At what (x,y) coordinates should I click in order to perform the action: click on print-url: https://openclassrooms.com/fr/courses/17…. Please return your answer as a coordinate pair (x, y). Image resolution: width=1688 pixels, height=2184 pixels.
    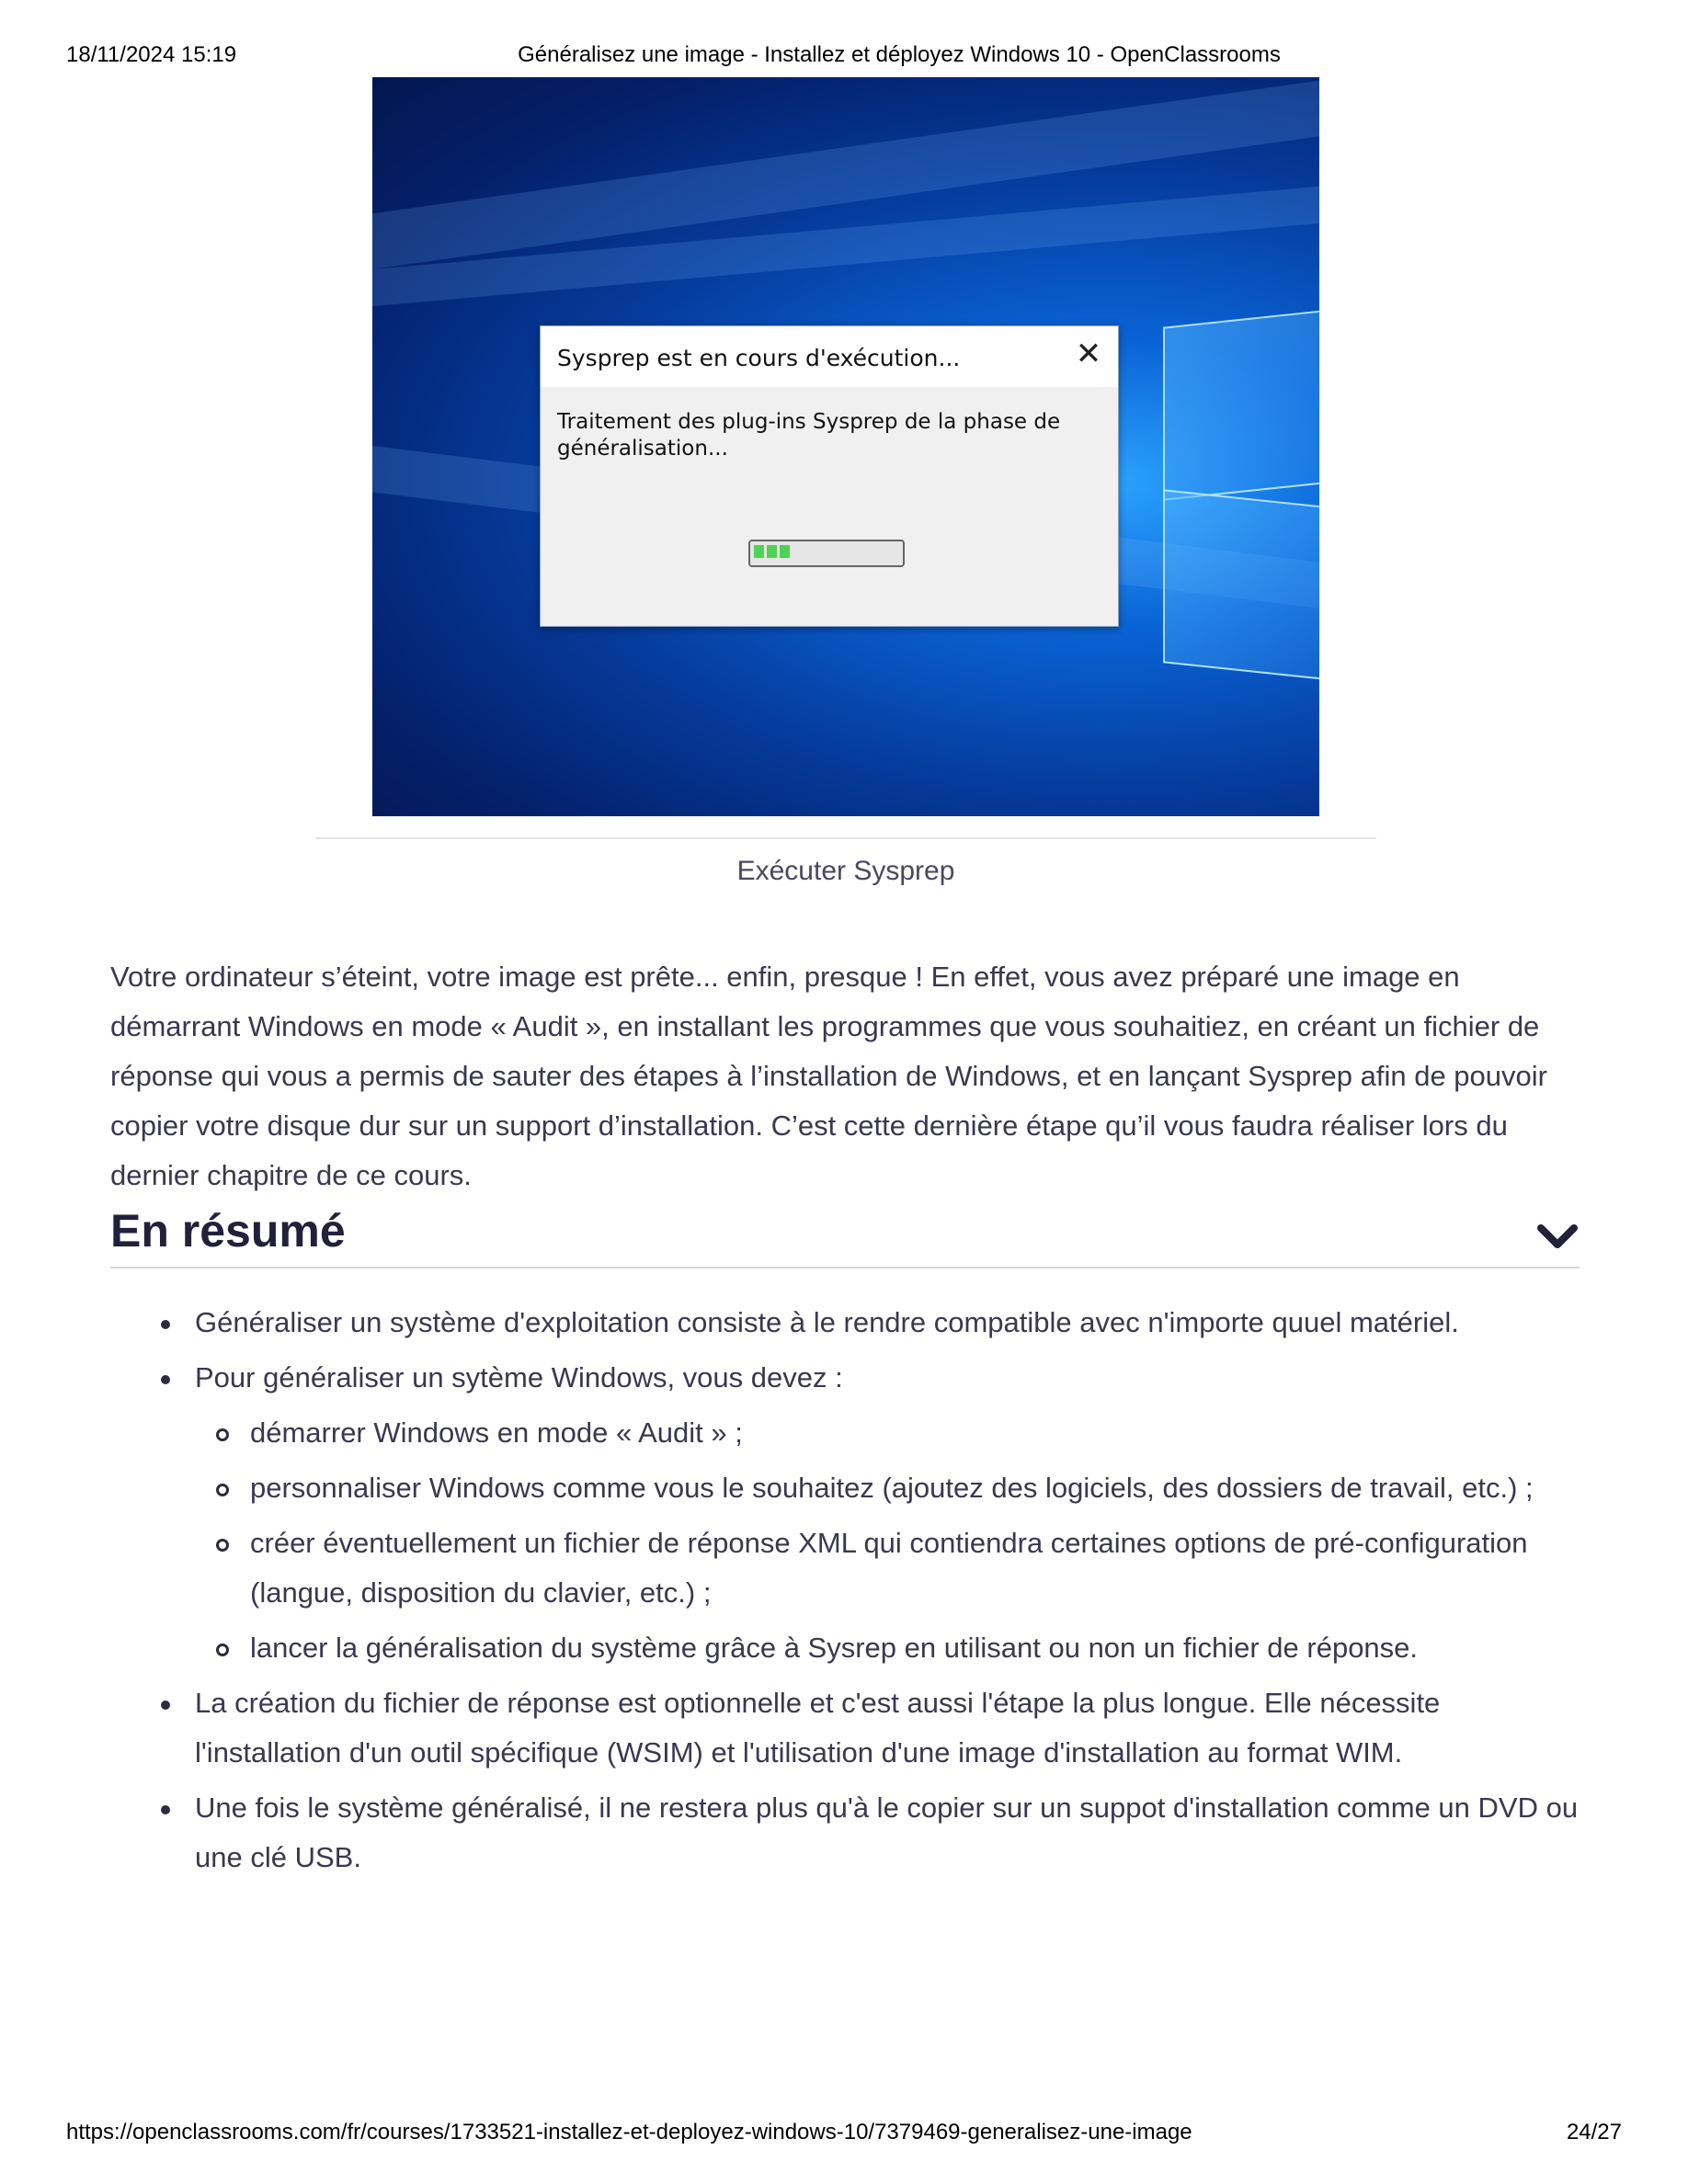
    Looking at the image, I should click on (629, 2132).